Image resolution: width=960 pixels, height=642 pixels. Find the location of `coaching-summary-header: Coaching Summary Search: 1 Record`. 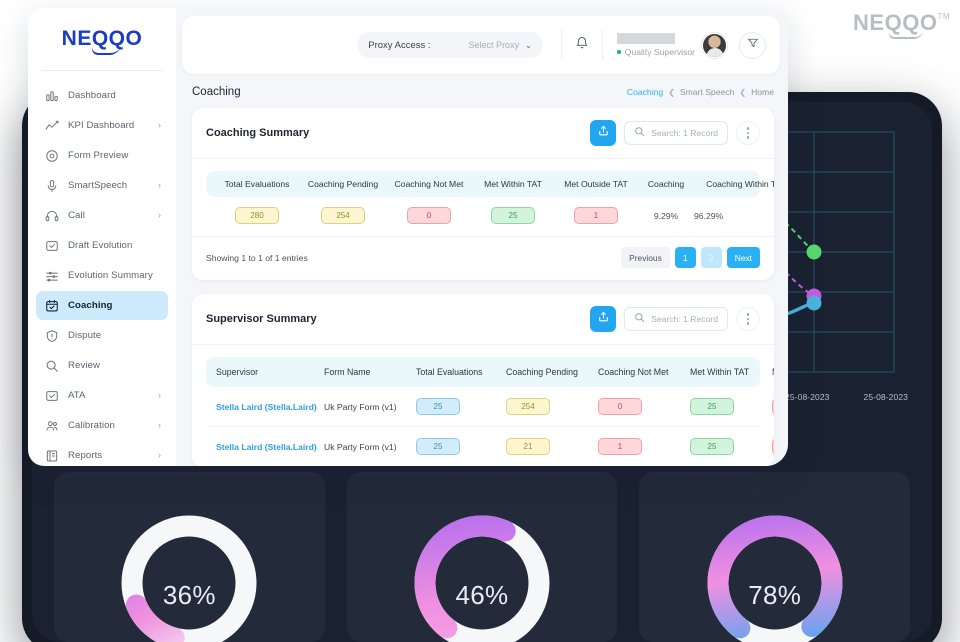

coaching-summary-header: Coaching Summary Search: 1 Record is located at coordinates (483, 133).